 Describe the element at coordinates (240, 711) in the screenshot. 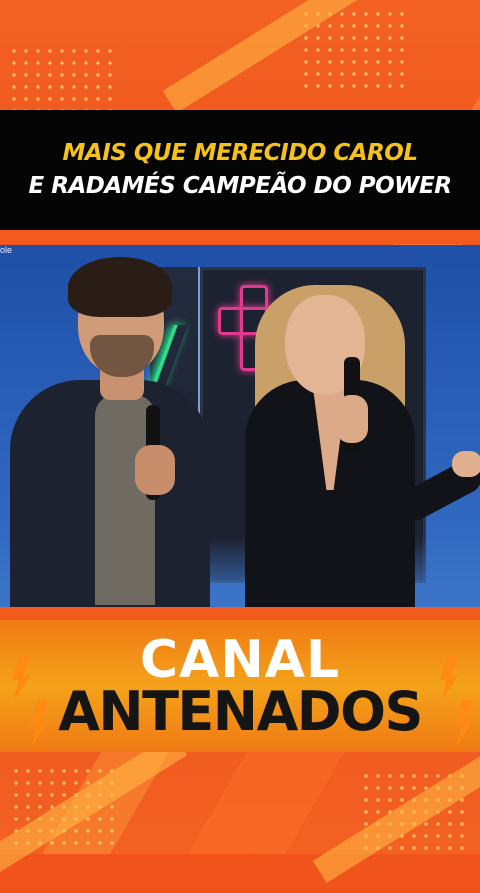

I see `logo-text-antenados: ANTENADOS` at that location.